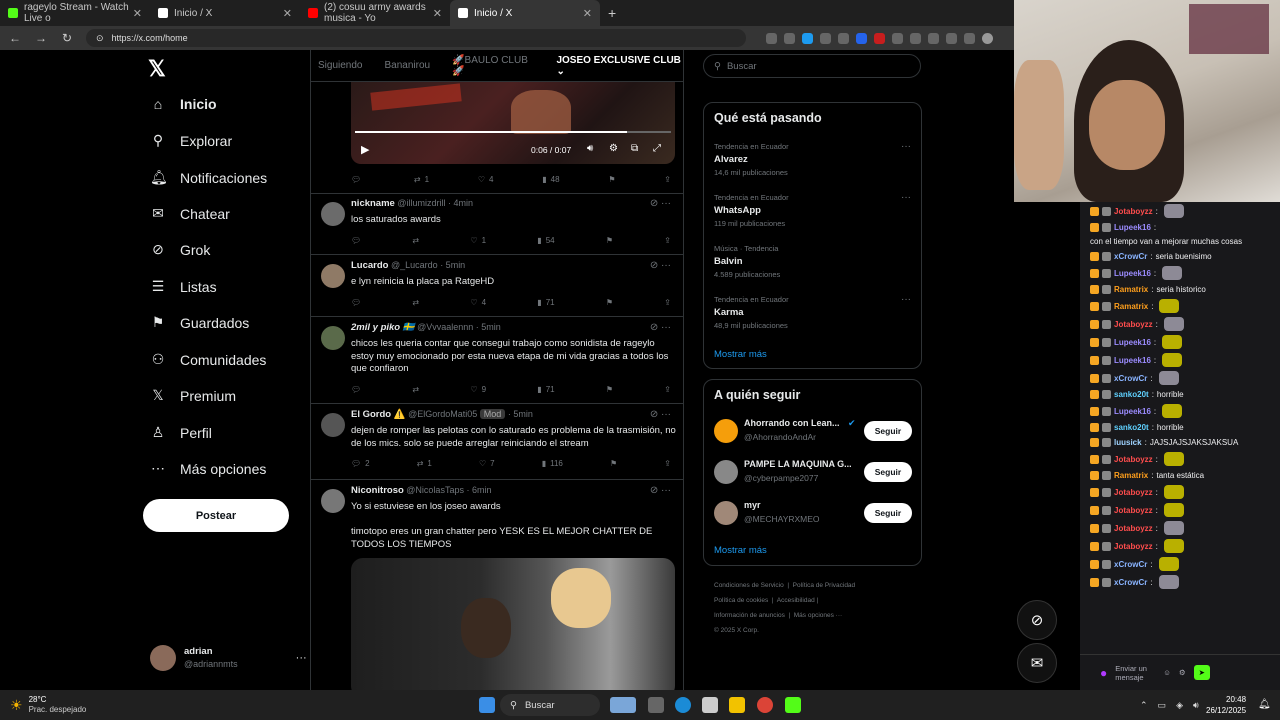  What do you see at coordinates (1162, 705) in the screenshot?
I see `battery-icon: ▭` at bounding box center [1162, 705].